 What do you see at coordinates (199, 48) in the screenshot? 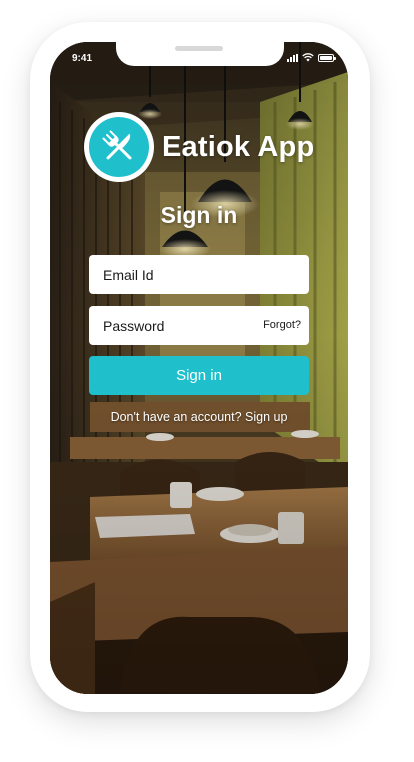
I see `speaker-grille` at bounding box center [199, 48].